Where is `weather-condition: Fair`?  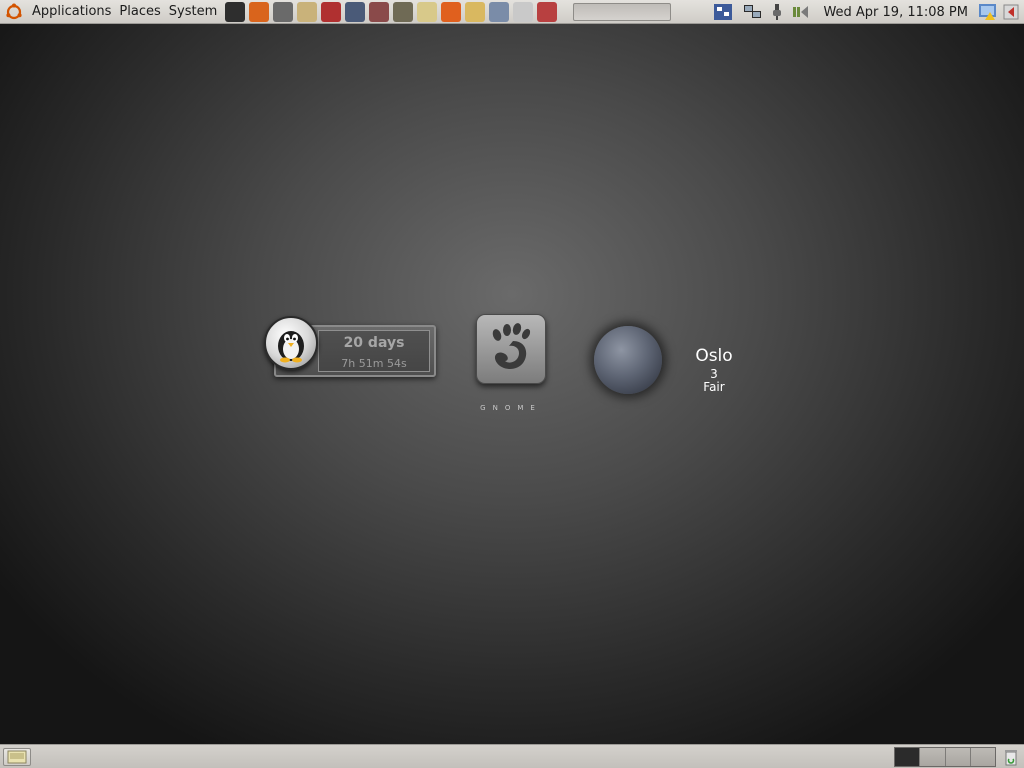
weather-condition: Fair is located at coordinates (714, 387).